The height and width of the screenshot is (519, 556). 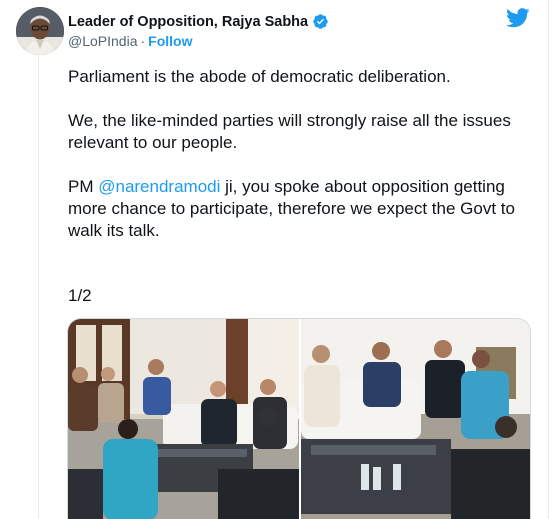 I want to click on twitter-bird-icon, so click(x=518, y=18).